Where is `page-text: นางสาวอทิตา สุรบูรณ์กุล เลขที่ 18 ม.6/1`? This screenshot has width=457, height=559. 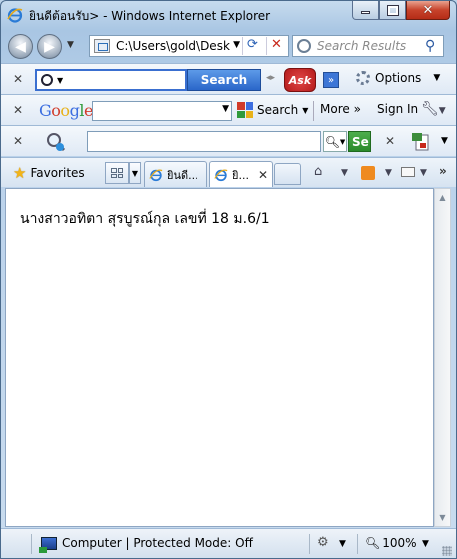
page-text: นางสาวอทิตา สุรบูรณ์กุล เลขที่ 18 ม.6/1 is located at coordinates (145, 219).